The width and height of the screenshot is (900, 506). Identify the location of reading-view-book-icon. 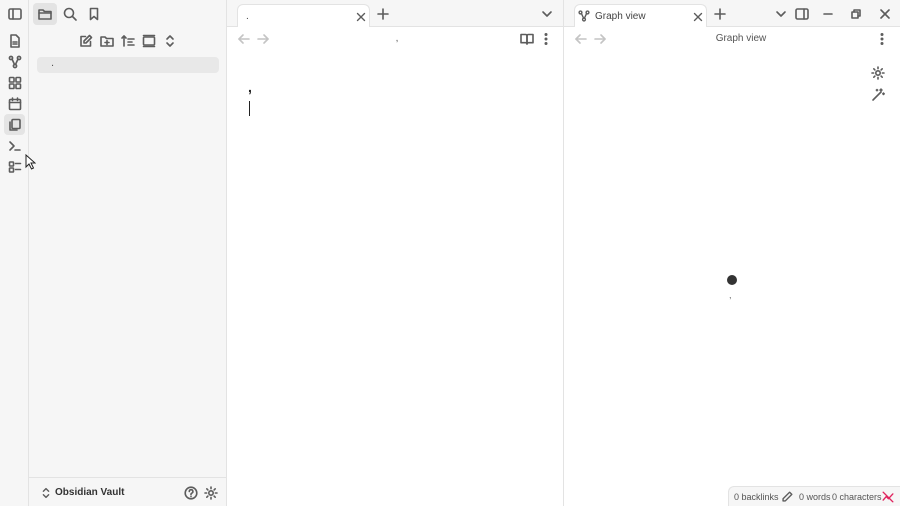
(527, 39).